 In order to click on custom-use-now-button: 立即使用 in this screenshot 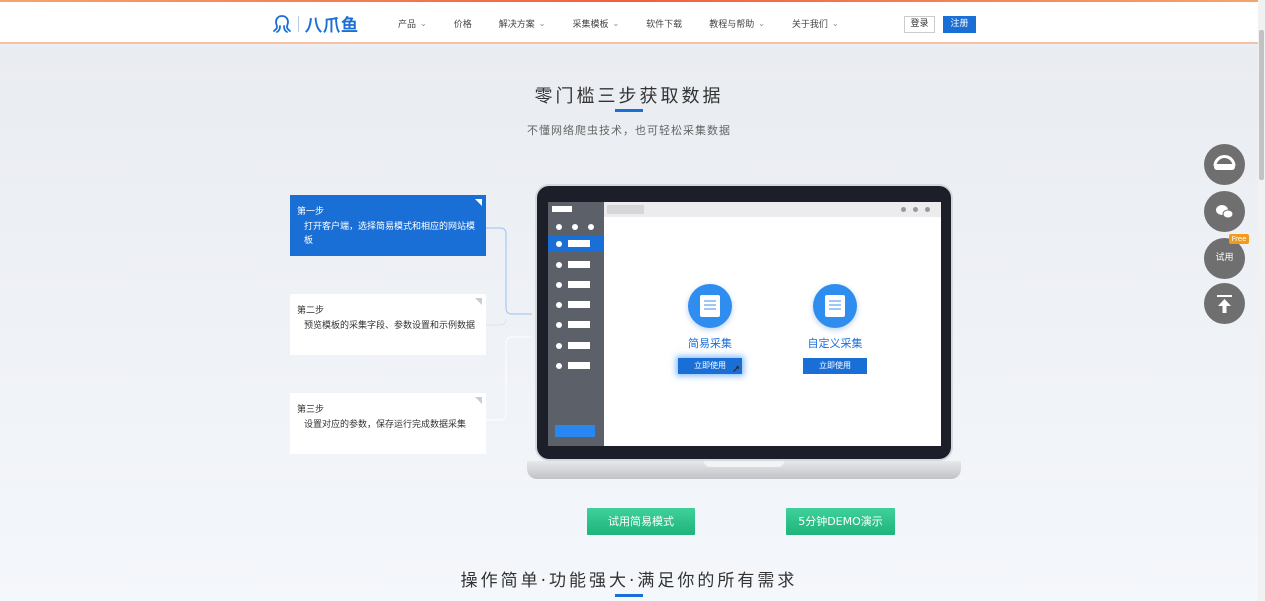, I will do `click(835, 366)`.